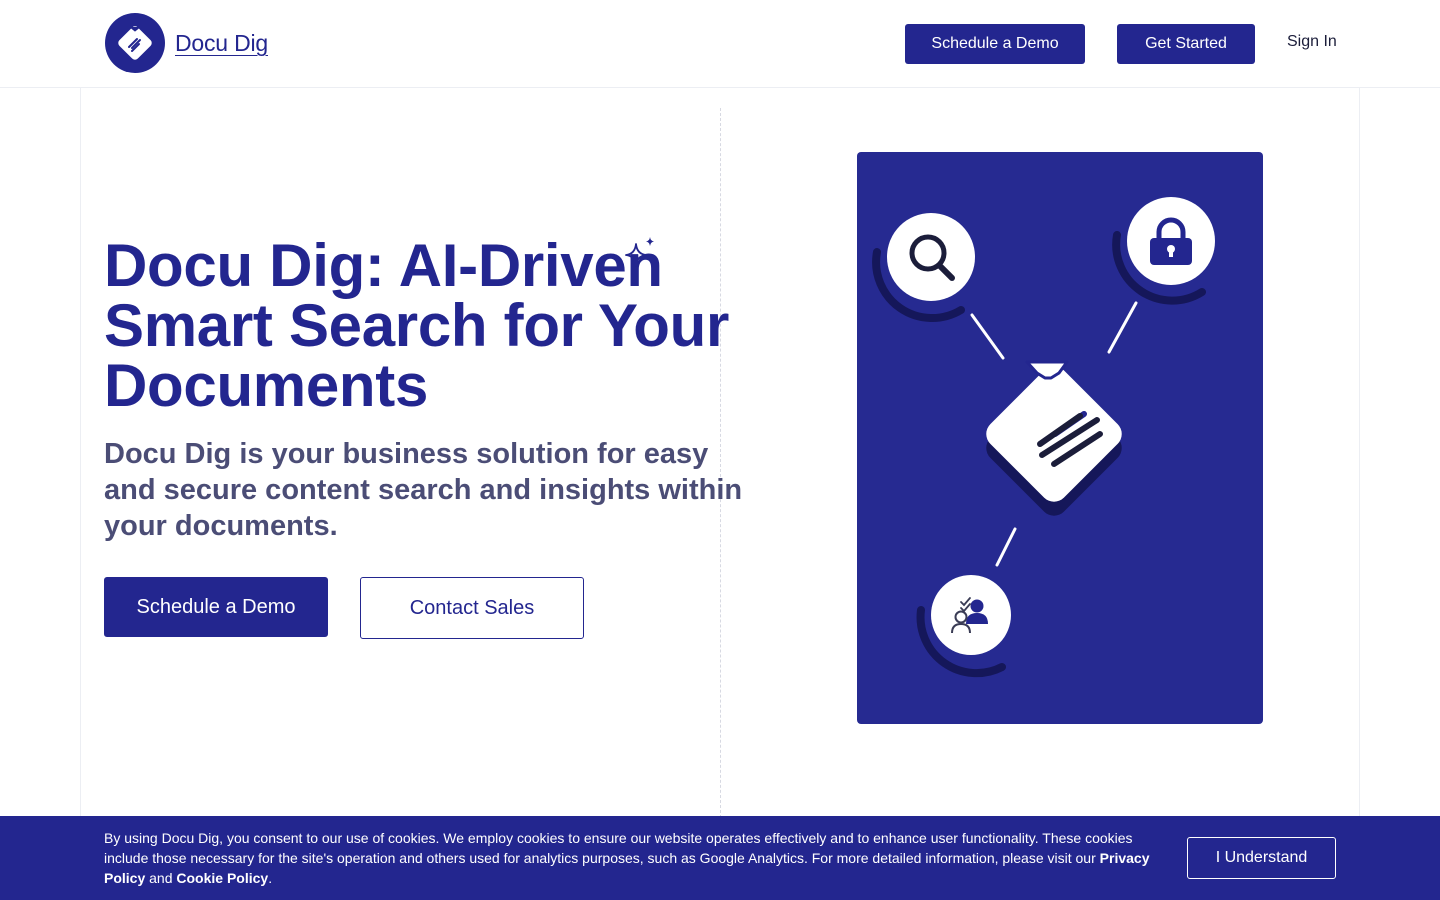  Describe the element at coordinates (639, 252) in the screenshot. I see `sparkle-icon` at that location.